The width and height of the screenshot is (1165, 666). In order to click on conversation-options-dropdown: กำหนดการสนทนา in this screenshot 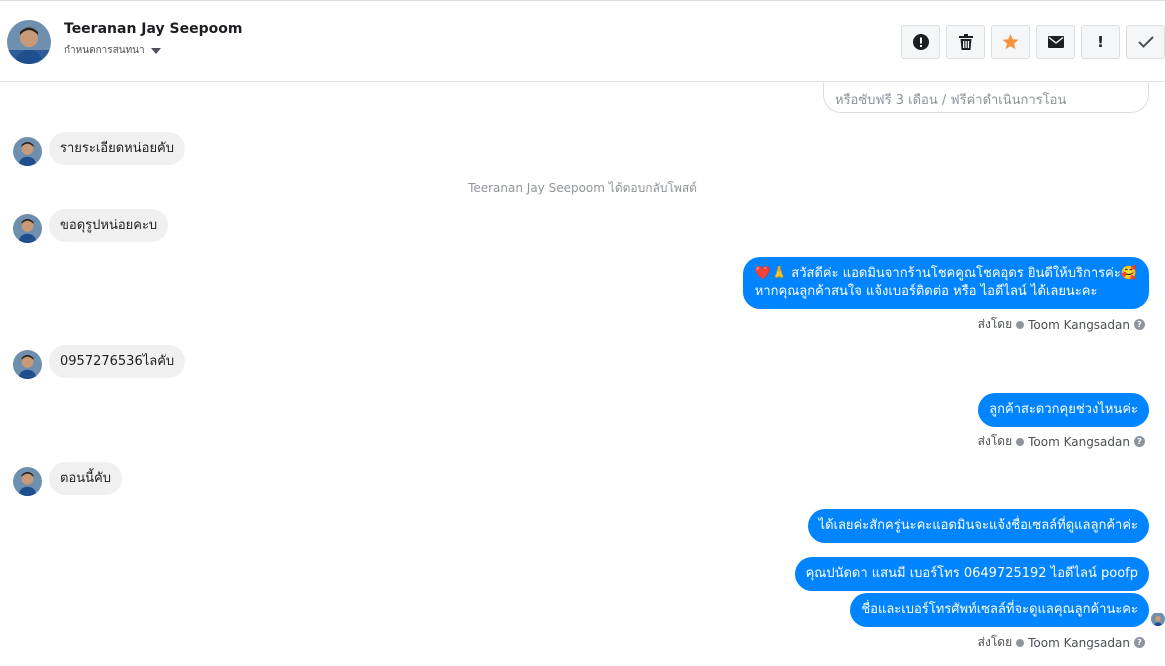, I will do `click(112, 50)`.